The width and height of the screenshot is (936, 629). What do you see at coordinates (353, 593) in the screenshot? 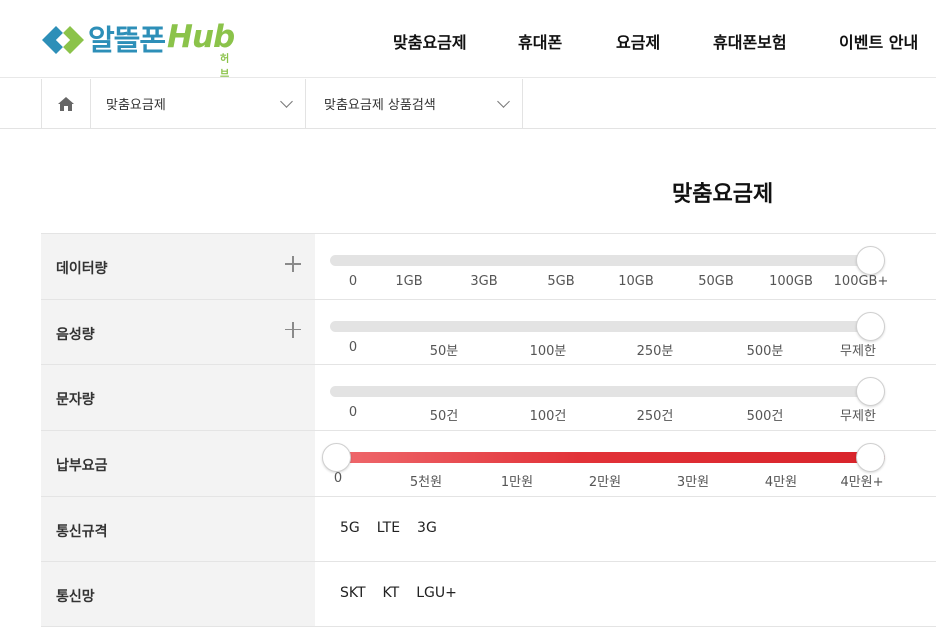
I see `option-skt: SKT` at bounding box center [353, 593].